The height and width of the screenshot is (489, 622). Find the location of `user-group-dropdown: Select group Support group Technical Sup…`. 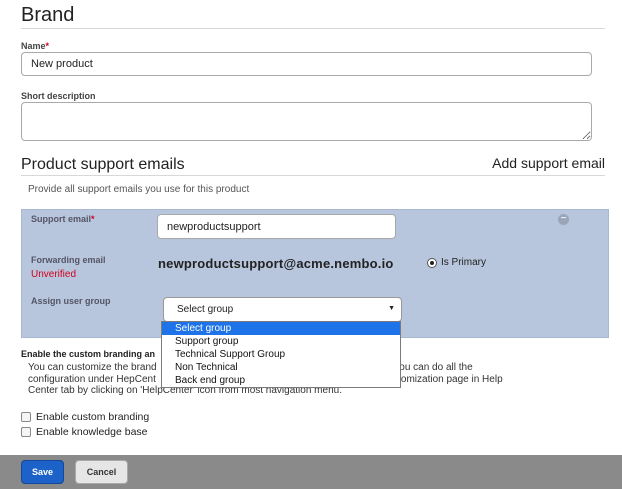

user-group-dropdown: Select group Support group Technical Sup… is located at coordinates (281, 354).